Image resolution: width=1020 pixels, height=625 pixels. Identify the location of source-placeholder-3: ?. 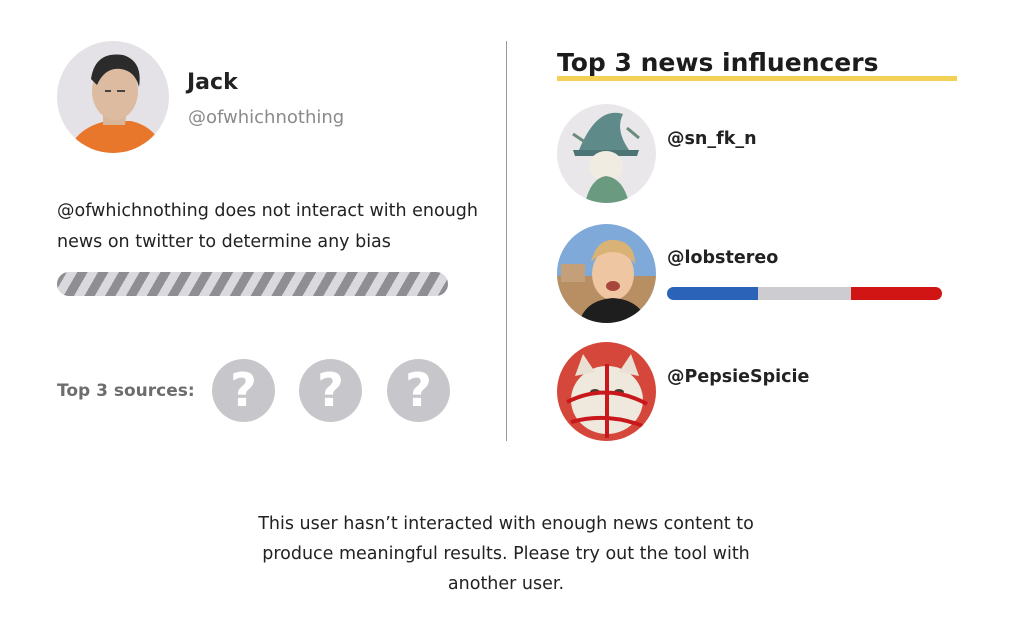
(418, 390).